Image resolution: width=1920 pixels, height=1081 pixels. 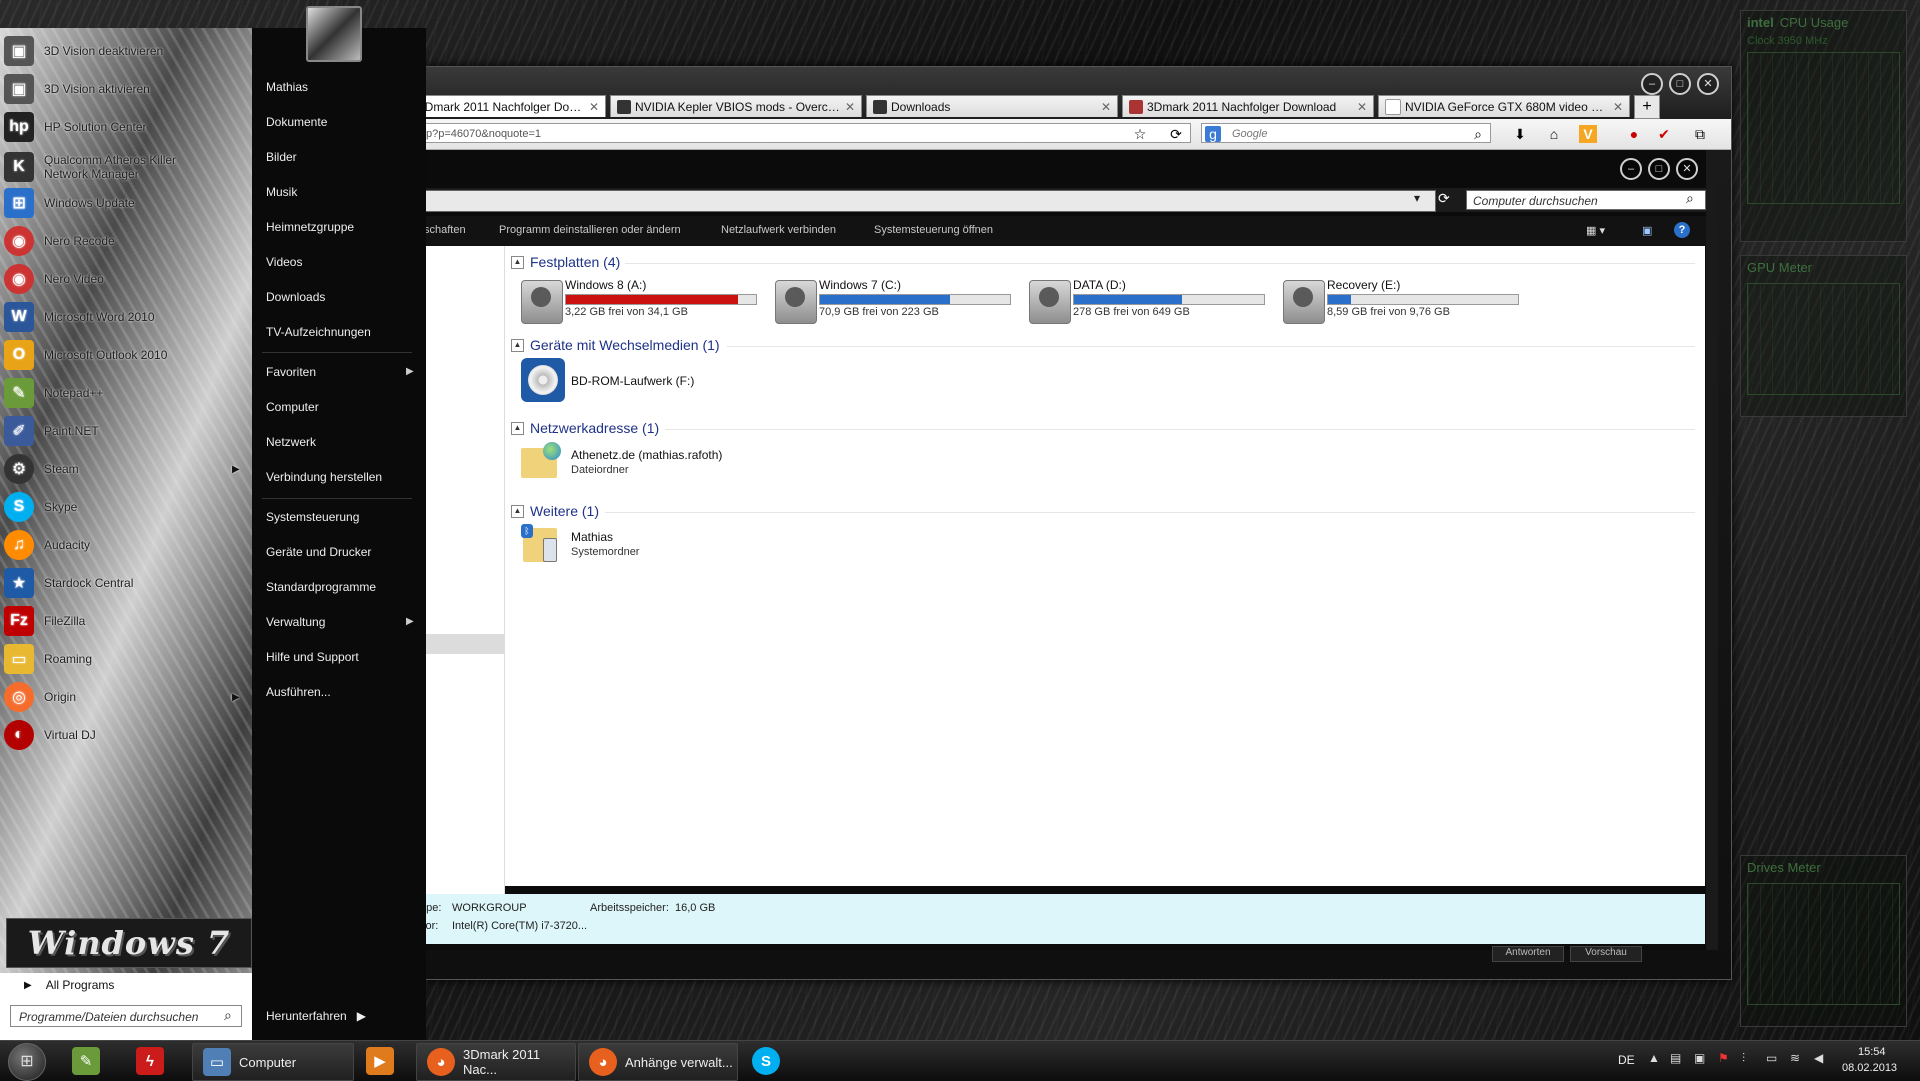 What do you see at coordinates (281, 192) in the screenshot?
I see `link-musik: Musik` at bounding box center [281, 192].